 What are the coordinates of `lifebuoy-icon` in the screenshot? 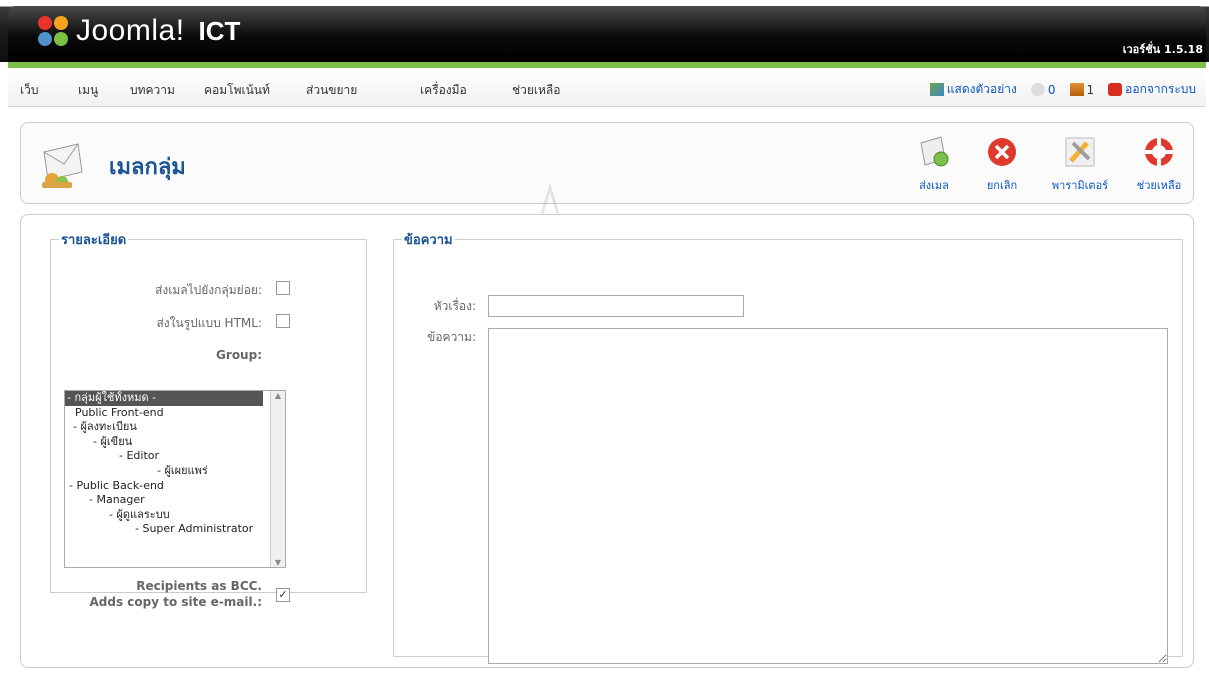 It's located at (1159, 152).